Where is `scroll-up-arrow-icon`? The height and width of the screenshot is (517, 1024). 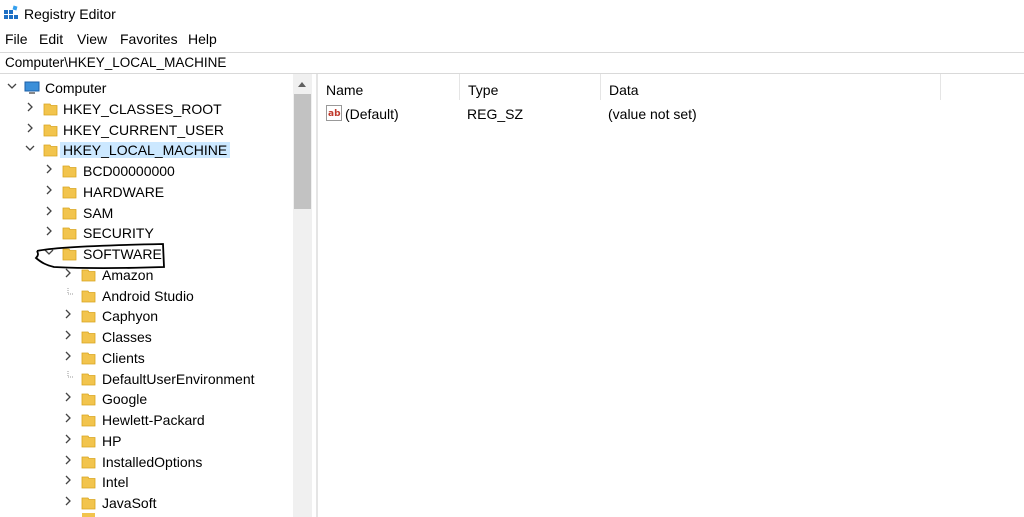
scroll-up-arrow-icon is located at coordinates (302, 84).